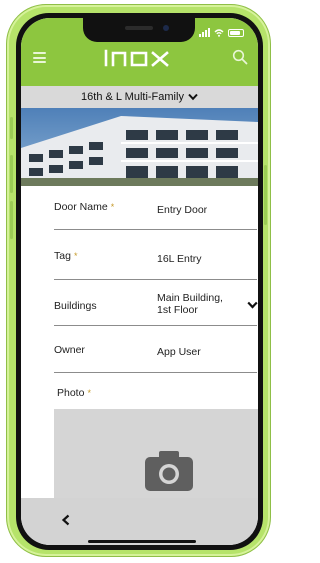 The height and width of the screenshot is (563, 320). I want to click on camera-icon, so click(169, 470).